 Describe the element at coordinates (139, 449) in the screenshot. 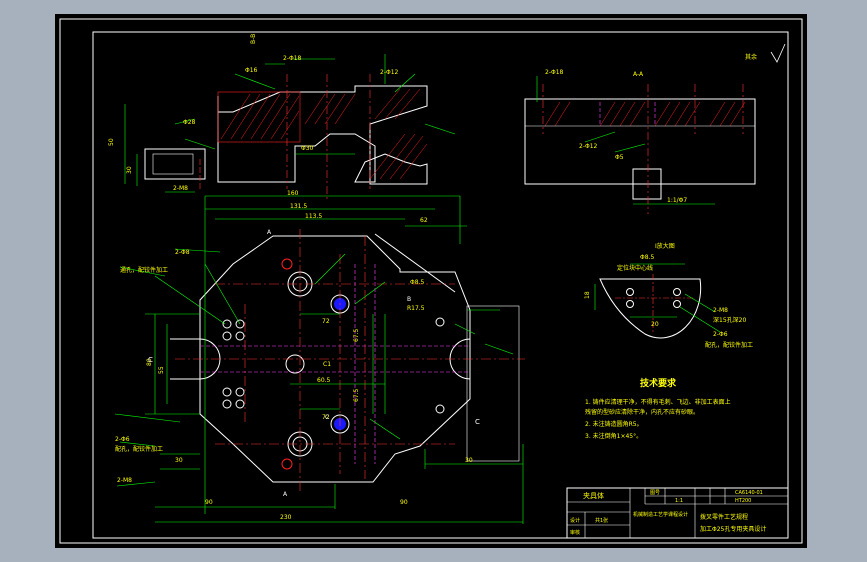

I see `callout-left-note2: 配孔，配铰件加工` at that location.